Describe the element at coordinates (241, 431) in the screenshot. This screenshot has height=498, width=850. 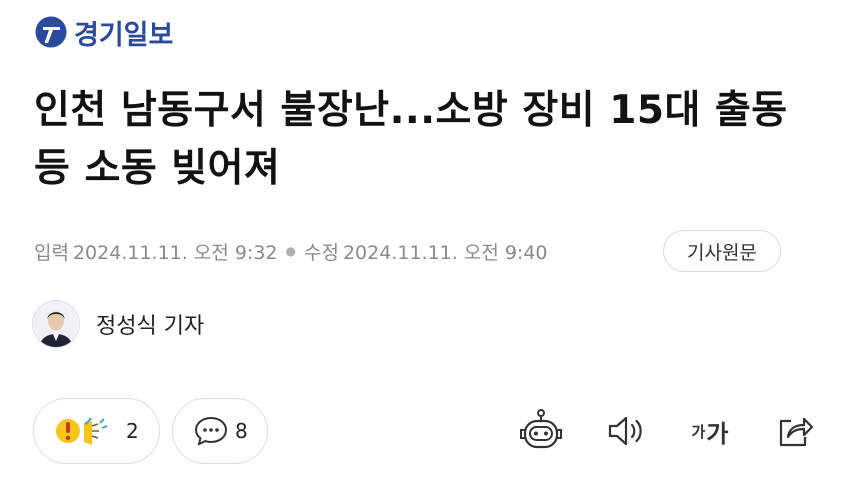
I see `comment-count: 8` at that location.